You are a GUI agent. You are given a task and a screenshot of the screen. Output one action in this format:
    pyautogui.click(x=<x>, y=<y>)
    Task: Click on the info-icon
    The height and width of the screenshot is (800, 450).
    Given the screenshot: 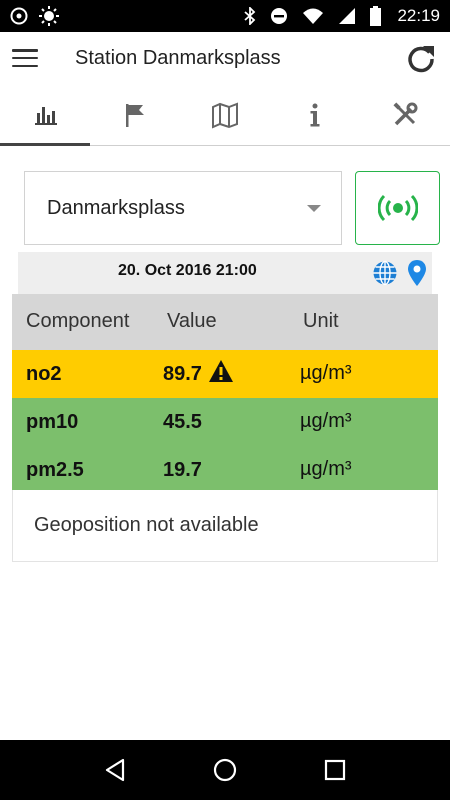 What is the action you would take?
    pyautogui.click(x=315, y=114)
    